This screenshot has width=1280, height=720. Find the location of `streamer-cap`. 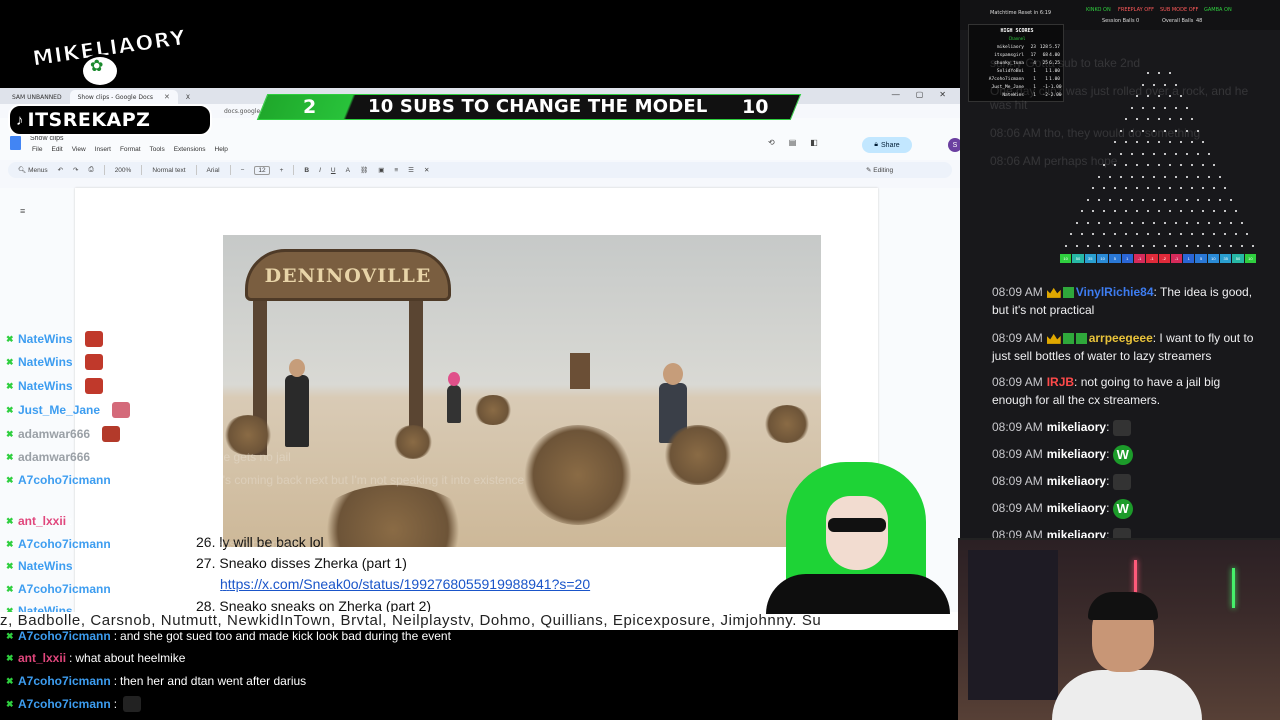

streamer-cap is located at coordinates (1123, 606).